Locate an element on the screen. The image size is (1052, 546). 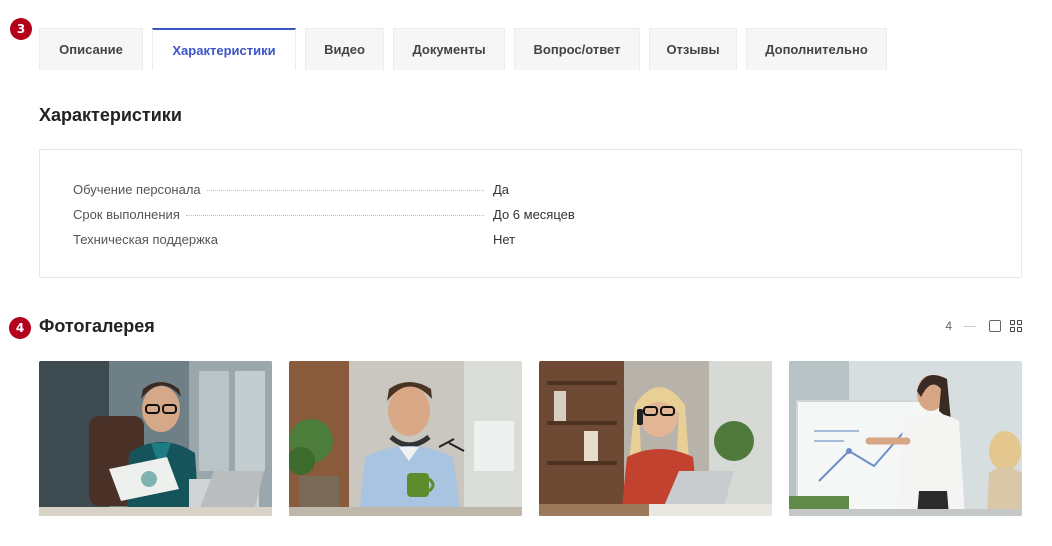
photo-woman-phone-laptop-icon is located at coordinates (655, 438).